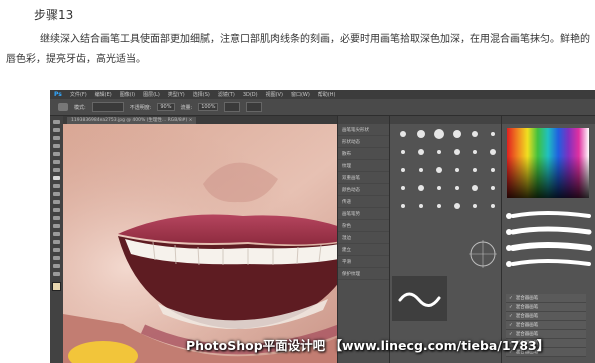 The width and height of the screenshot is (595, 363). Describe the element at coordinates (274, 94) in the screenshot. I see `menu-view: 视图(V)` at that location.